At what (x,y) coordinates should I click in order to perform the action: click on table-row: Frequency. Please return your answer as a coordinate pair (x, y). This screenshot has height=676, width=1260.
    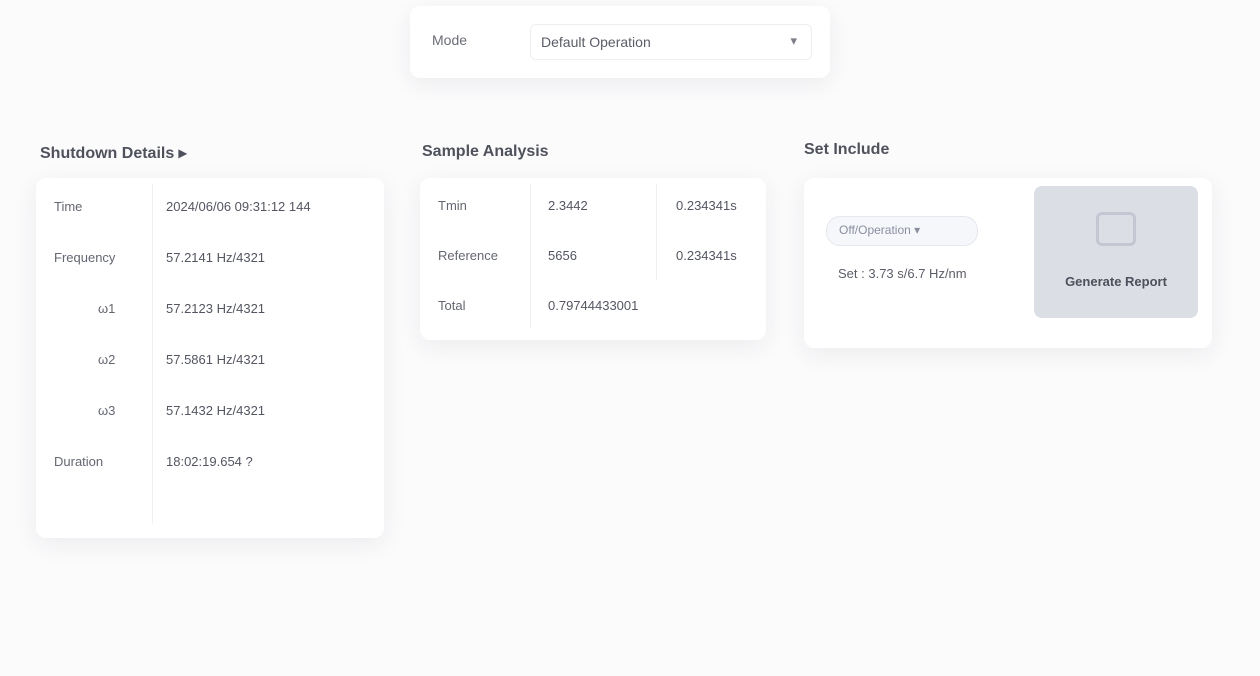
    Looking at the image, I should click on (84, 258).